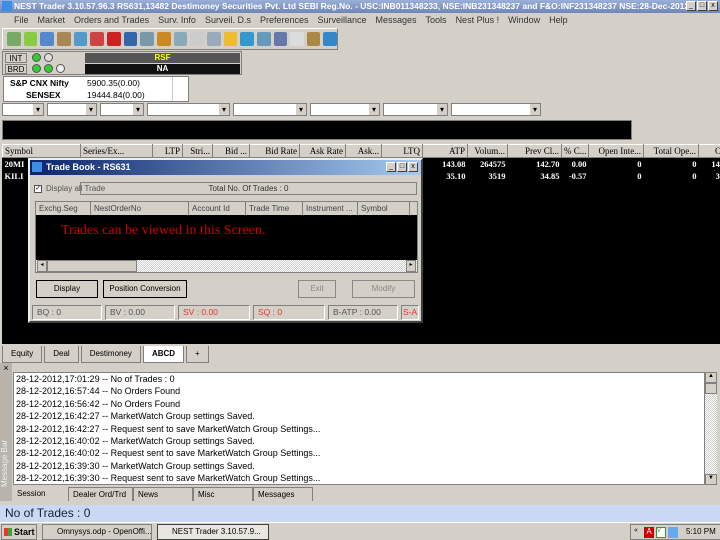 Image resolution: width=720 pixels, height=540 pixels. Describe the element at coordinates (558, 20) in the screenshot. I see `menu-item: Help` at that location.